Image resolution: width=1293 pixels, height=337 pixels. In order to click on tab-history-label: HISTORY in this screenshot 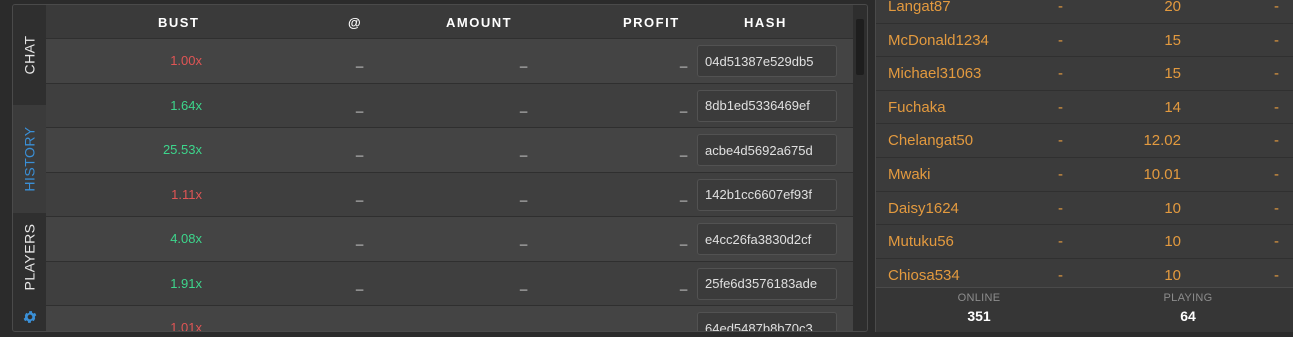, I will do `click(29, 159)`.